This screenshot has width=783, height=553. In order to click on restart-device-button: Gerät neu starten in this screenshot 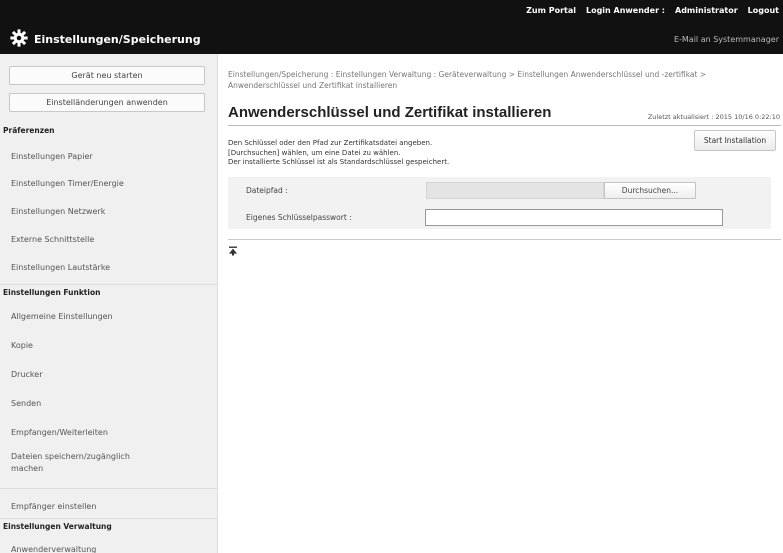, I will do `click(107, 75)`.